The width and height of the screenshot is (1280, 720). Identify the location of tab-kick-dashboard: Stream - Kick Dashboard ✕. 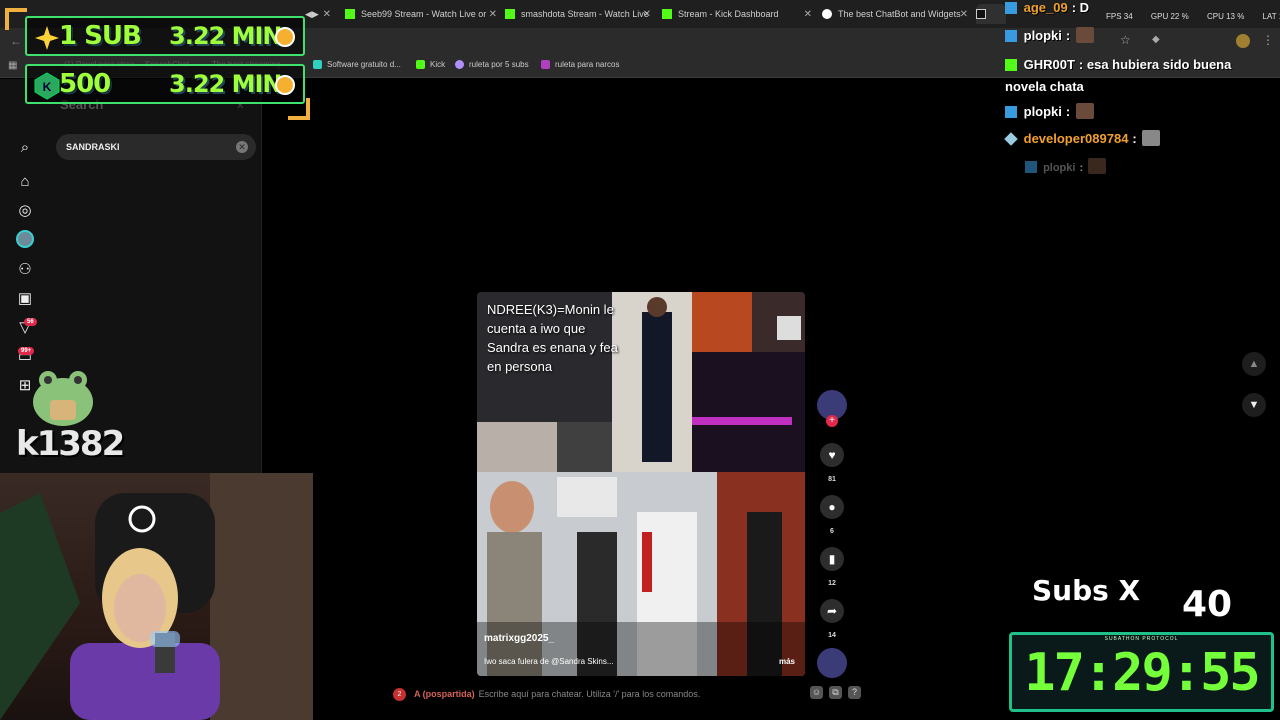
(739, 14).